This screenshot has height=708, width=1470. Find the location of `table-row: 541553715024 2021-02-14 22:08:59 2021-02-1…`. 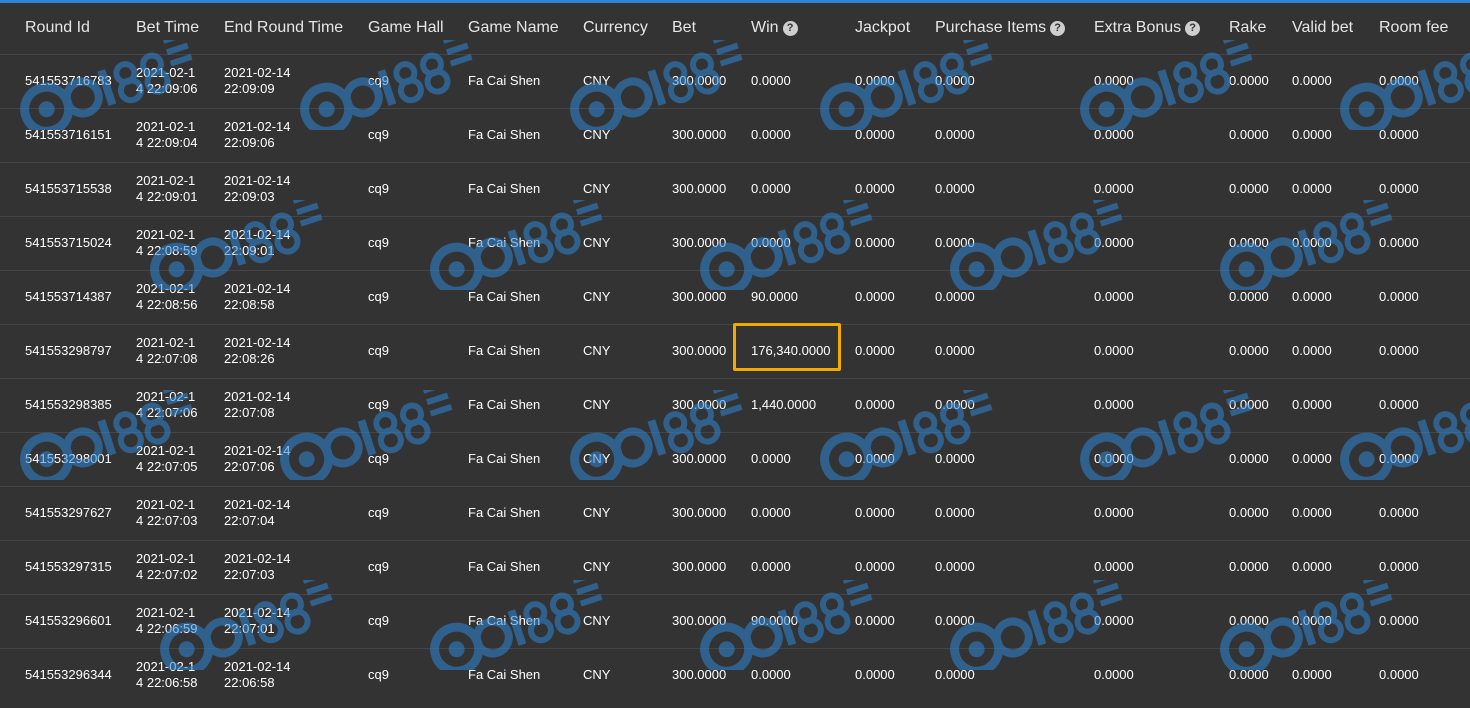

table-row: 541553715024 2021-02-14 22:08:59 2021-02-1… is located at coordinates (735, 243).